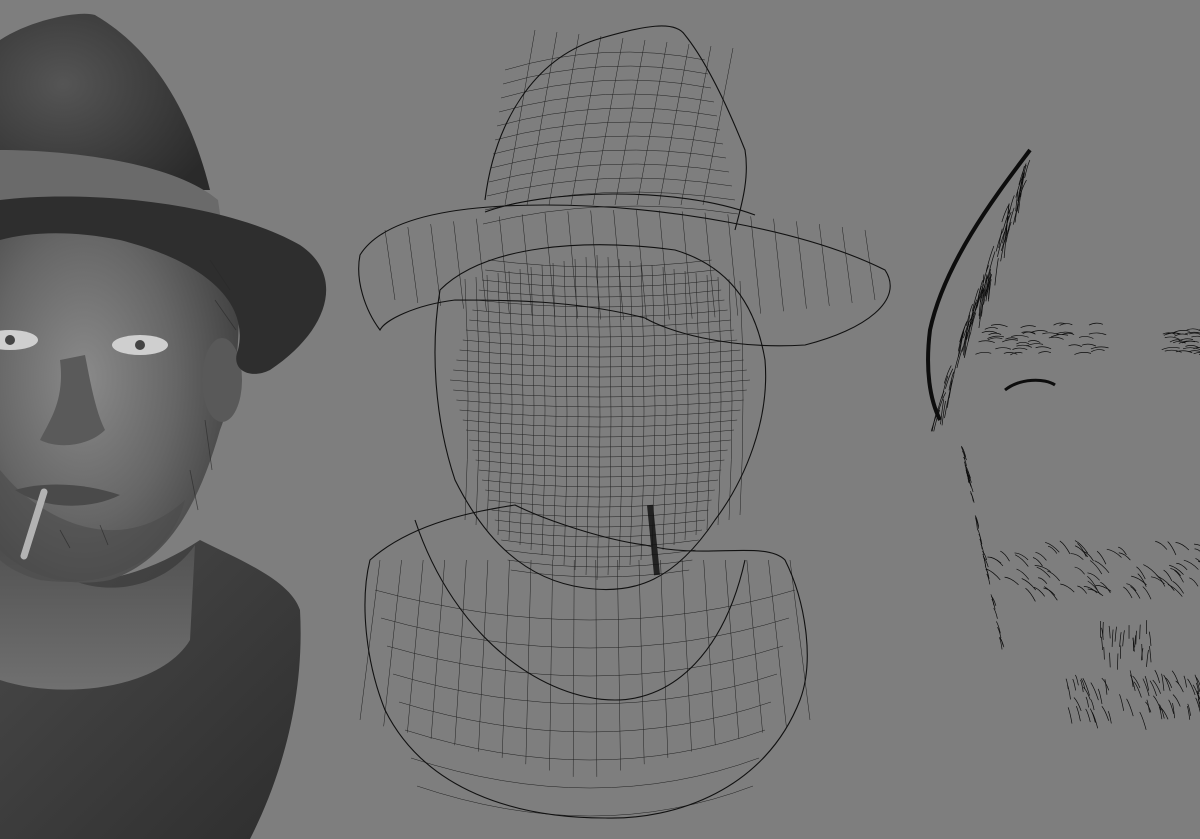 This screenshot has width=1200, height=839. I want to click on sideburn-strands, so click(979, 284).